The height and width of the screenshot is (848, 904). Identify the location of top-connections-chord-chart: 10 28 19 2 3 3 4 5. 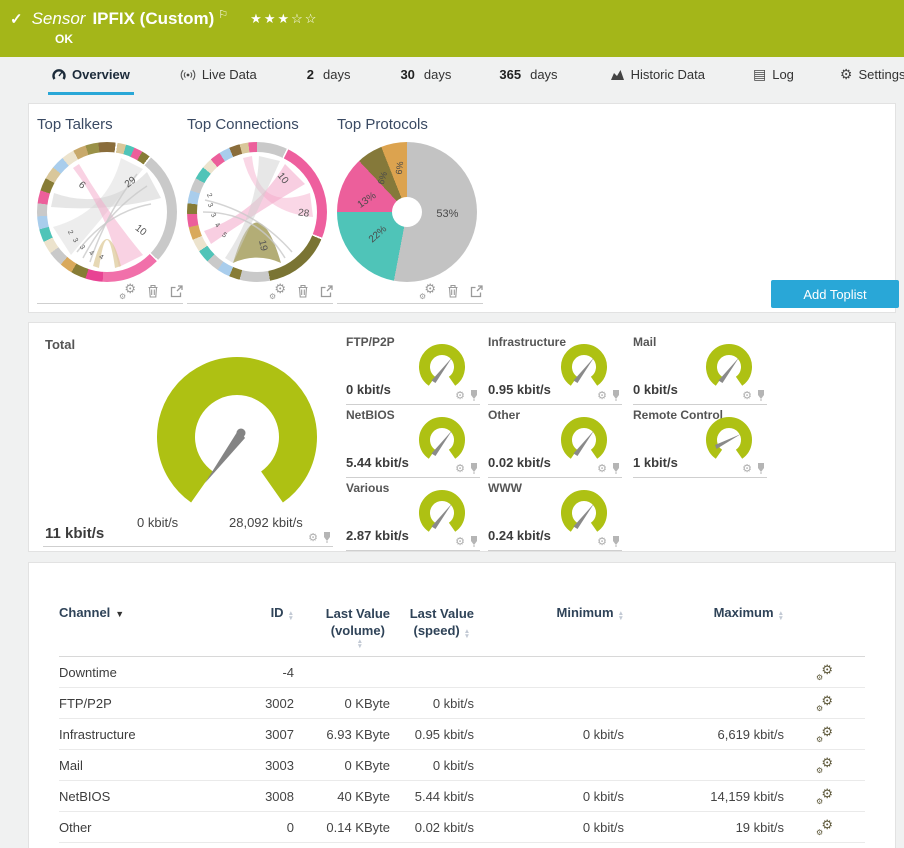
(257, 212).